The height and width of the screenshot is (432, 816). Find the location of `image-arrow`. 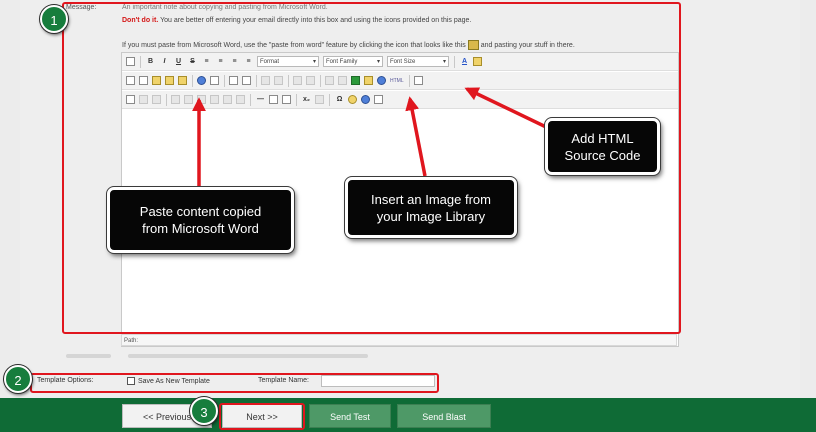

image-arrow is located at coordinates (416, 136).